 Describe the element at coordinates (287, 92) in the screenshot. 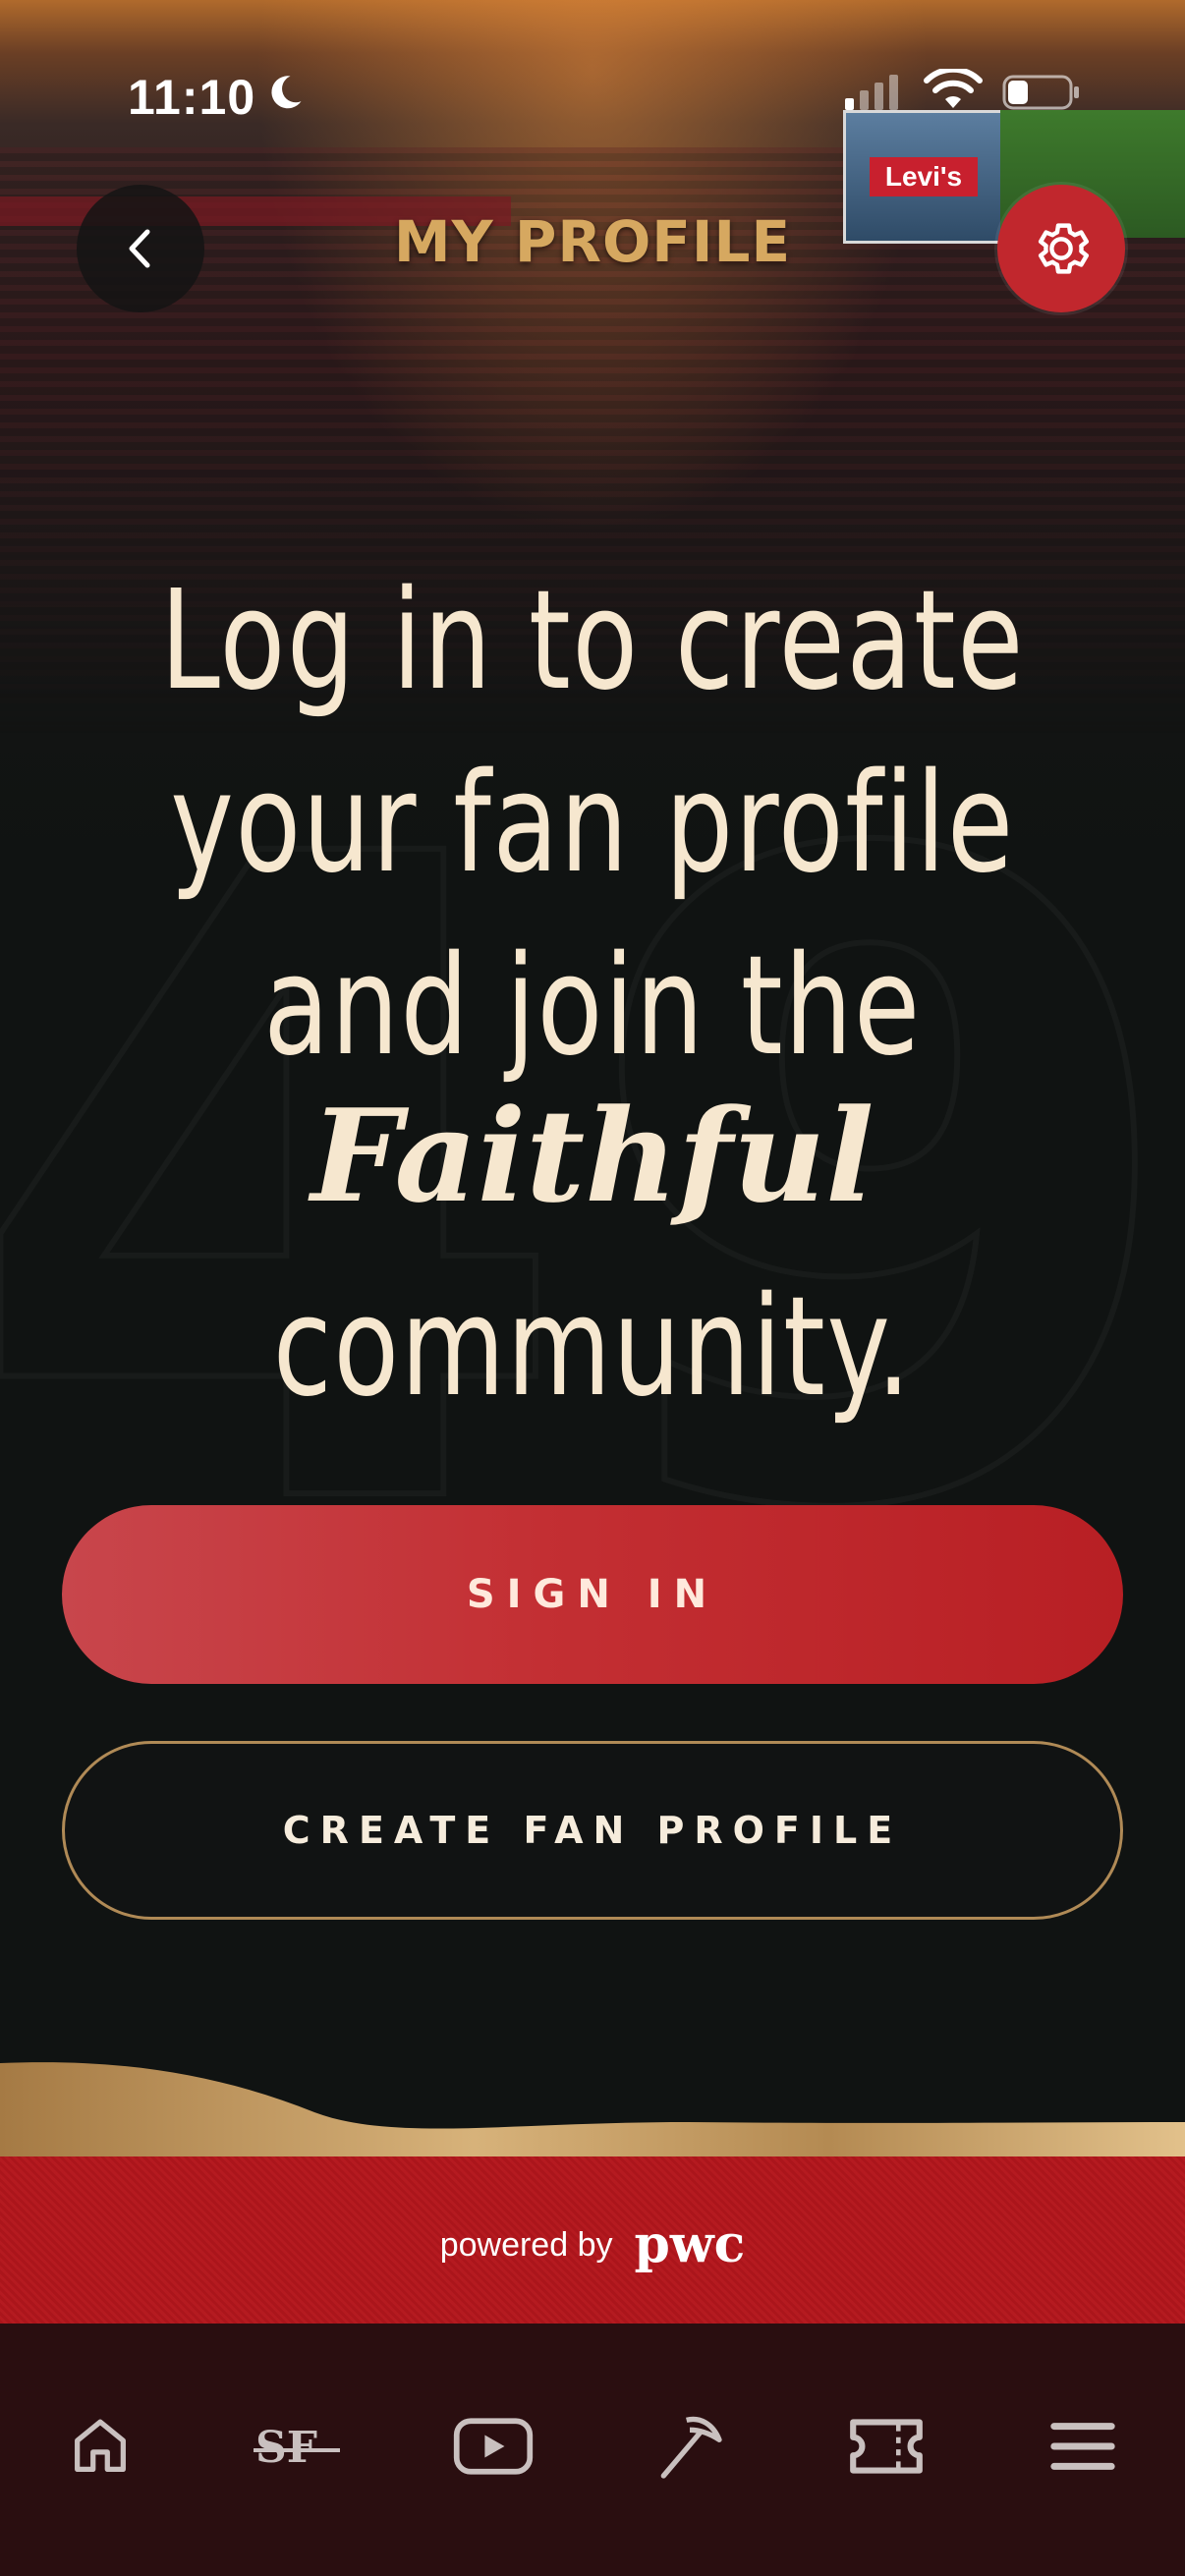

I see `moon-icon` at that location.